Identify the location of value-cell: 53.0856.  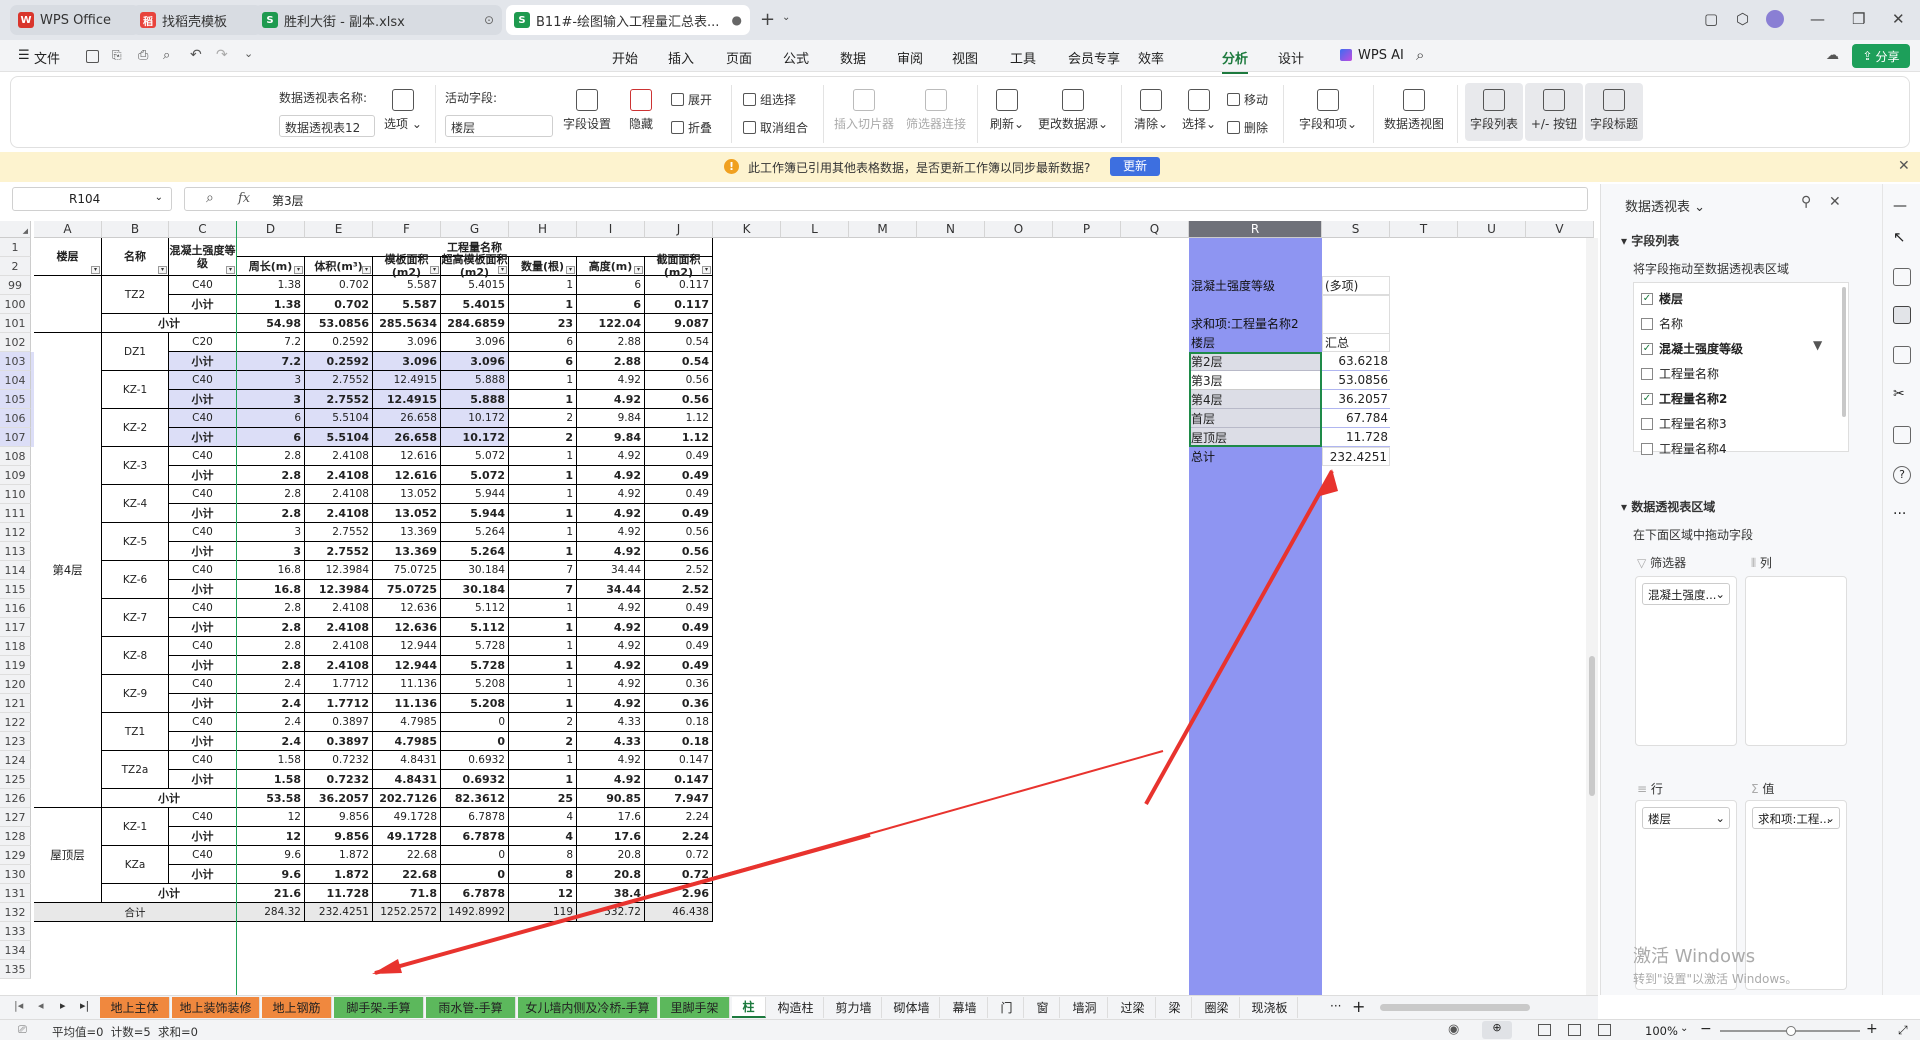
(339, 323).